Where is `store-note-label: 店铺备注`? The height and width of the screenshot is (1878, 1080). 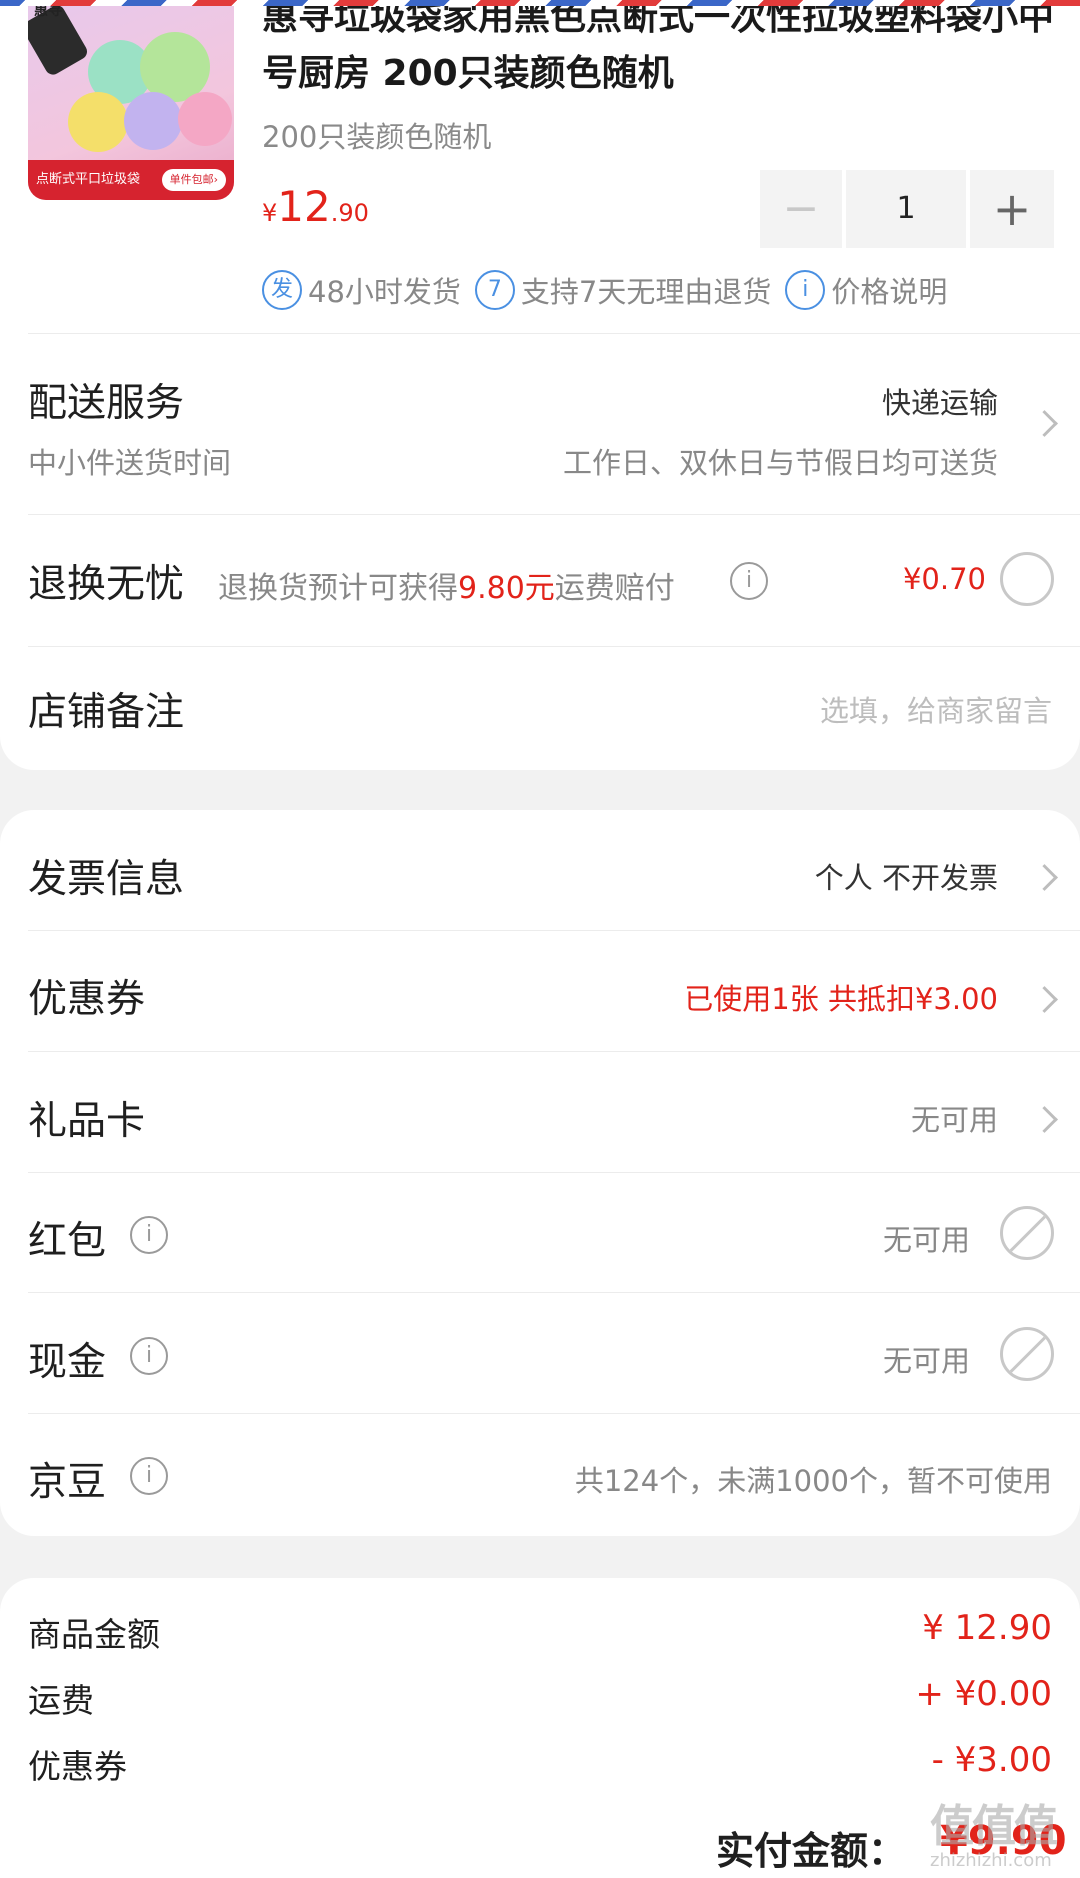 store-note-label: 店铺备注 is located at coordinates (106, 712).